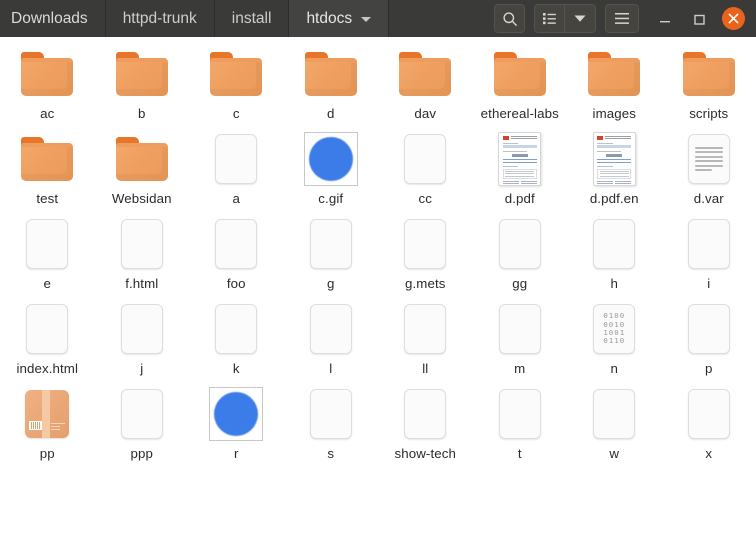 The height and width of the screenshot is (543, 756). Describe the element at coordinates (519, 198) in the screenshot. I see `file-item-label: d.pdf` at that location.